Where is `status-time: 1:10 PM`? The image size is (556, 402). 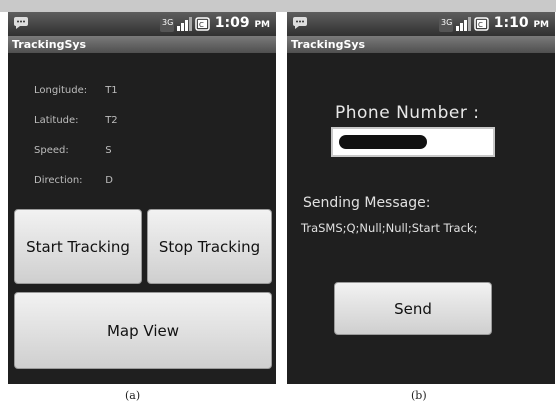 status-time: 1:10 PM is located at coordinates (521, 23).